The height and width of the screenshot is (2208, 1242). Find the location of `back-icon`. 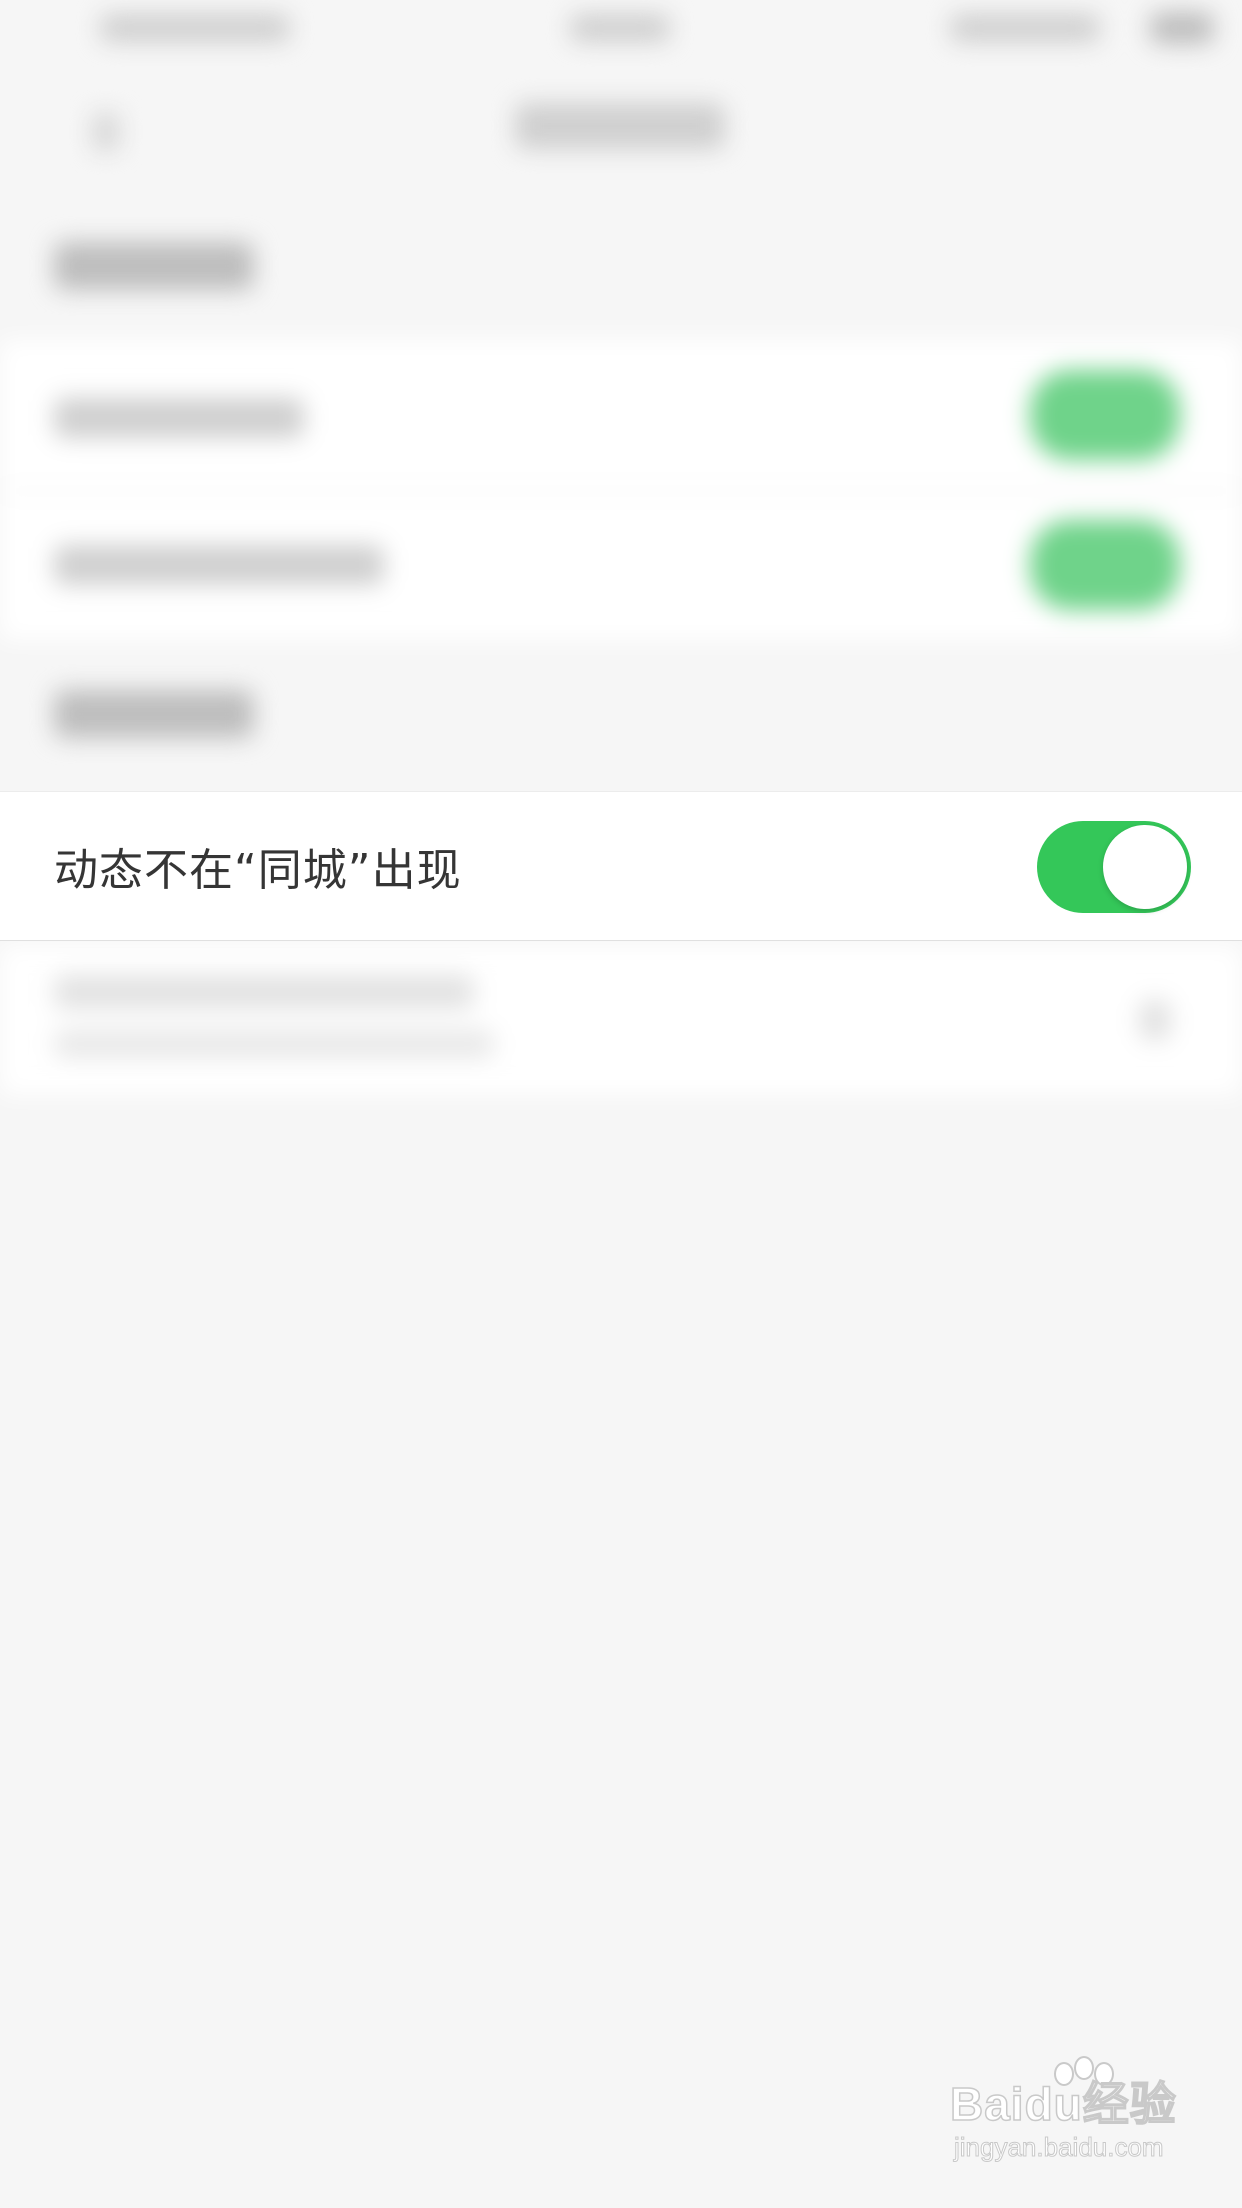

back-icon is located at coordinates (106, 132).